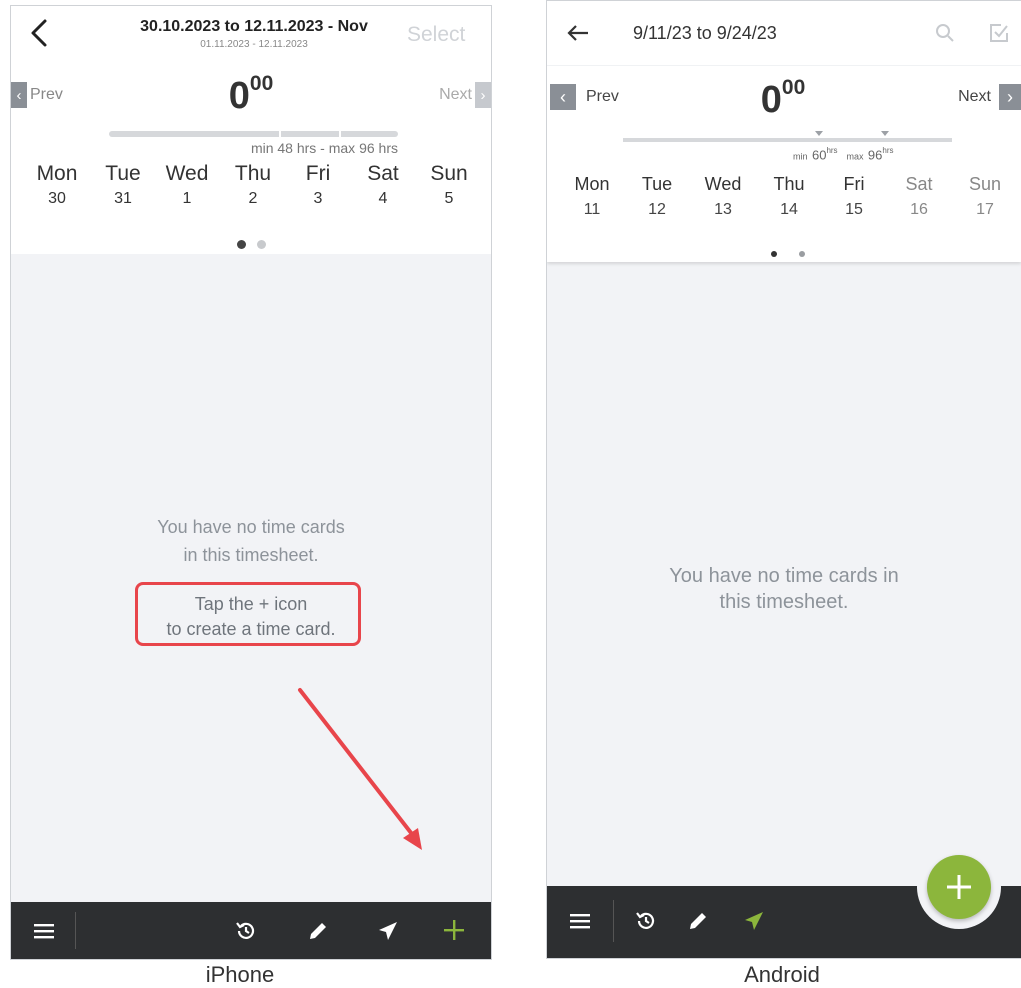 The image size is (1021, 988). Describe the element at coordinates (187, 198) in the screenshot. I see `day-date: 1` at that location.